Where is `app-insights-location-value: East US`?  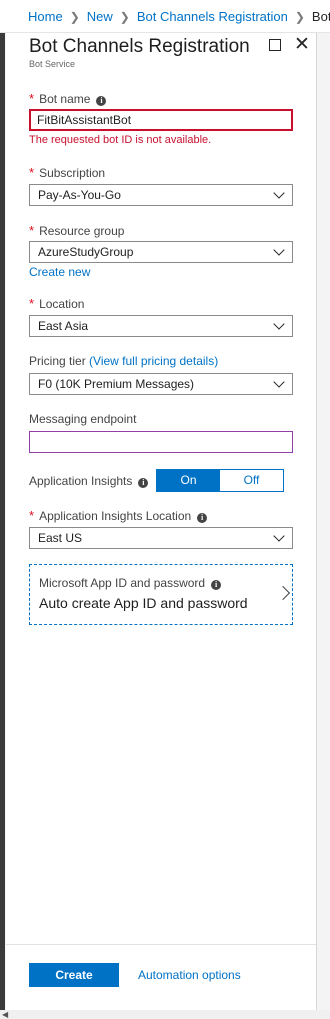
app-insights-location-value: East US is located at coordinates (60, 538).